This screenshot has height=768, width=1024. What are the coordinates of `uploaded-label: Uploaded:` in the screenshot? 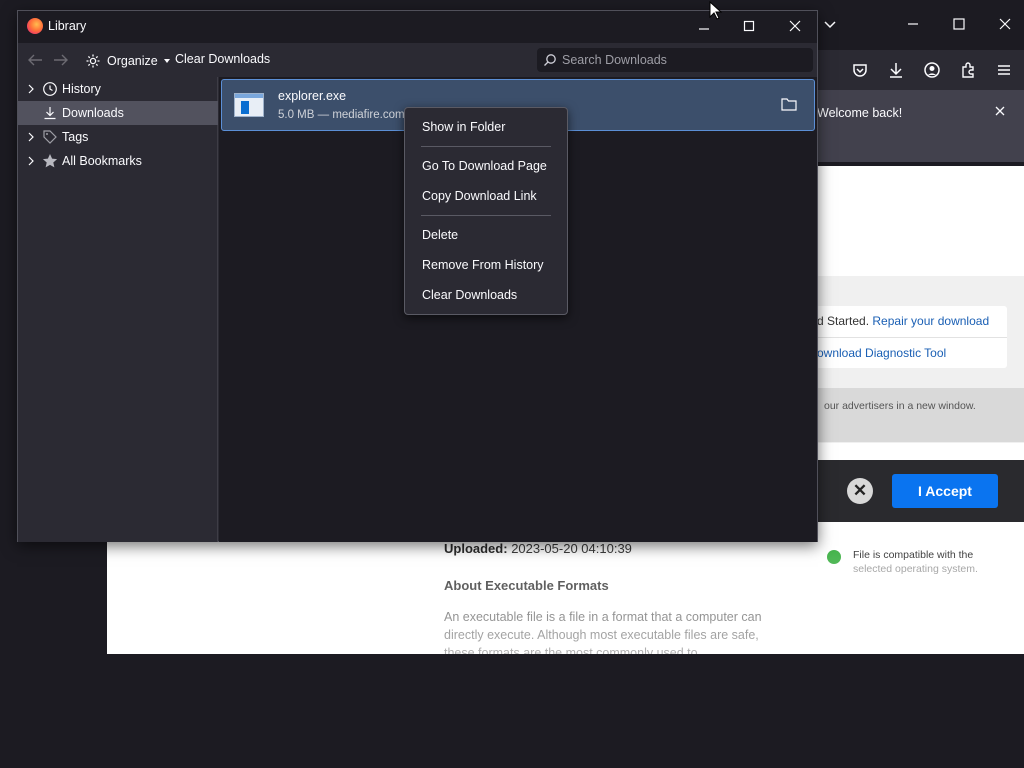 It's located at (476, 548).